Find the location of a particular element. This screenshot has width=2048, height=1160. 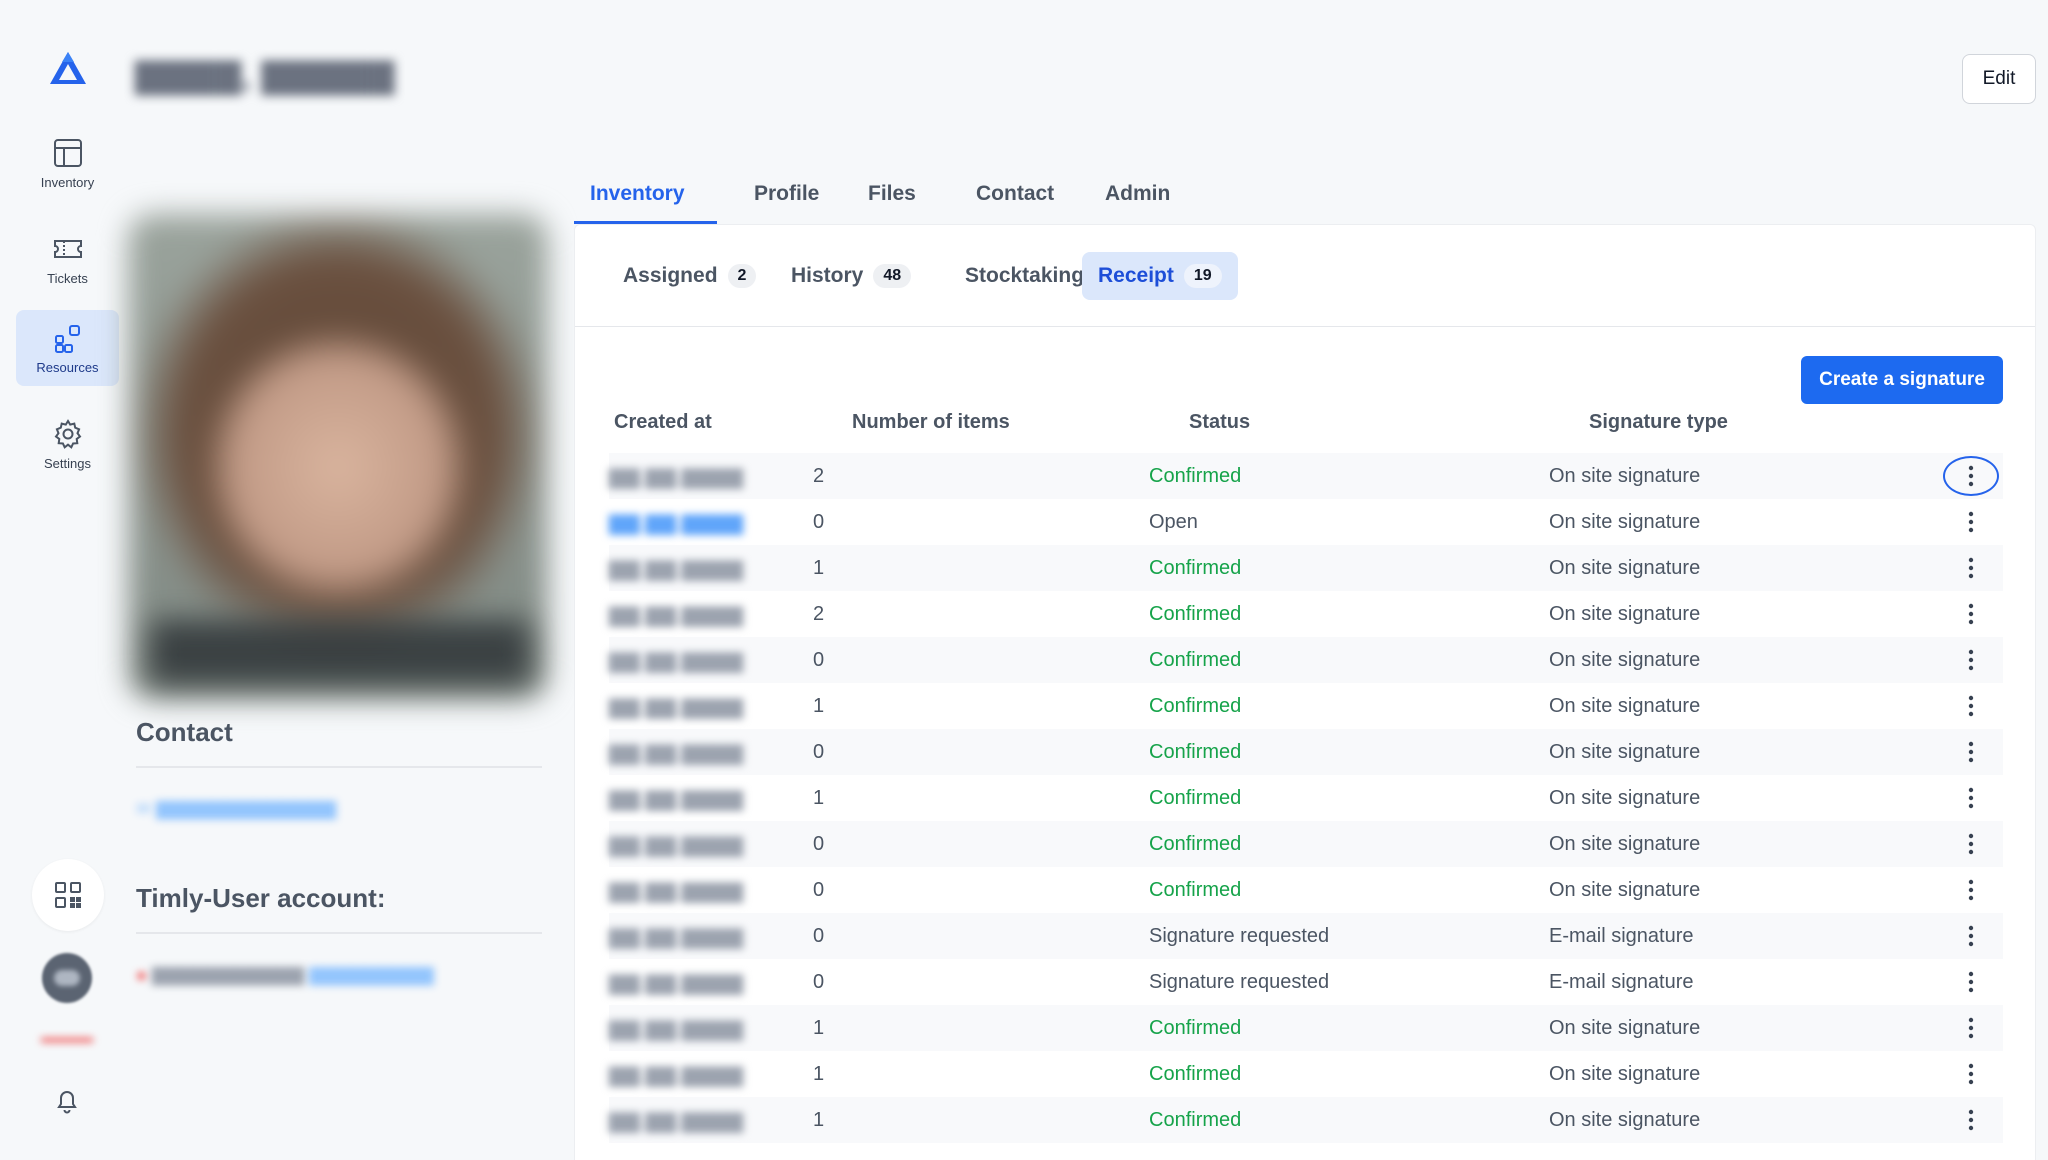

user-avatar is located at coordinates (67, 978).